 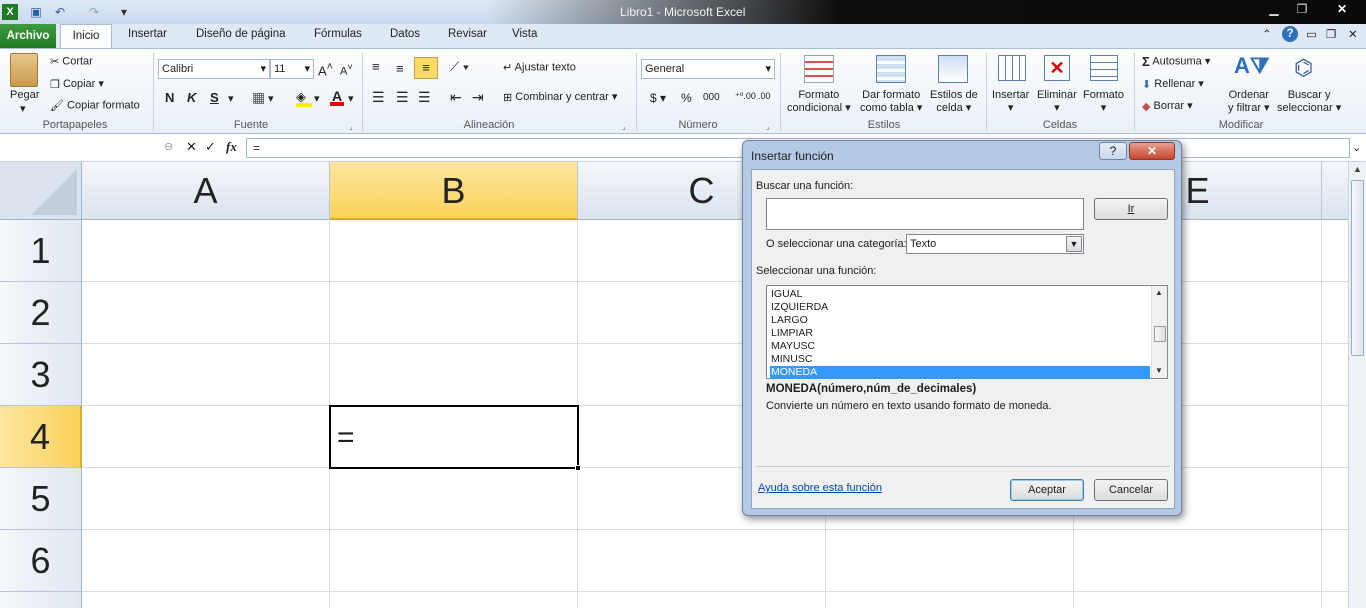 What do you see at coordinates (960, 307) in the screenshot?
I see `list-item: IZQUIERDA` at bounding box center [960, 307].